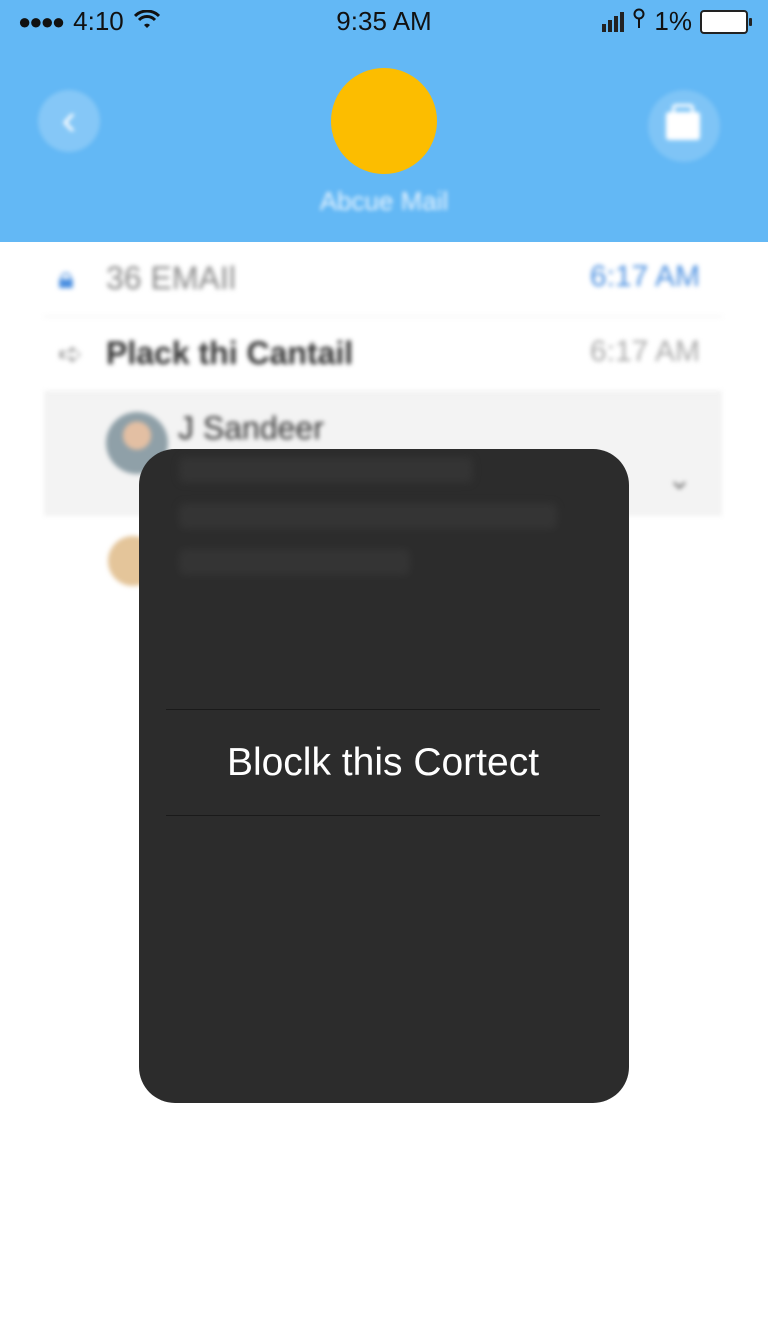 The image size is (768, 1344). Describe the element at coordinates (251, 428) in the screenshot. I see `contact-name: J Sandeer` at that location.